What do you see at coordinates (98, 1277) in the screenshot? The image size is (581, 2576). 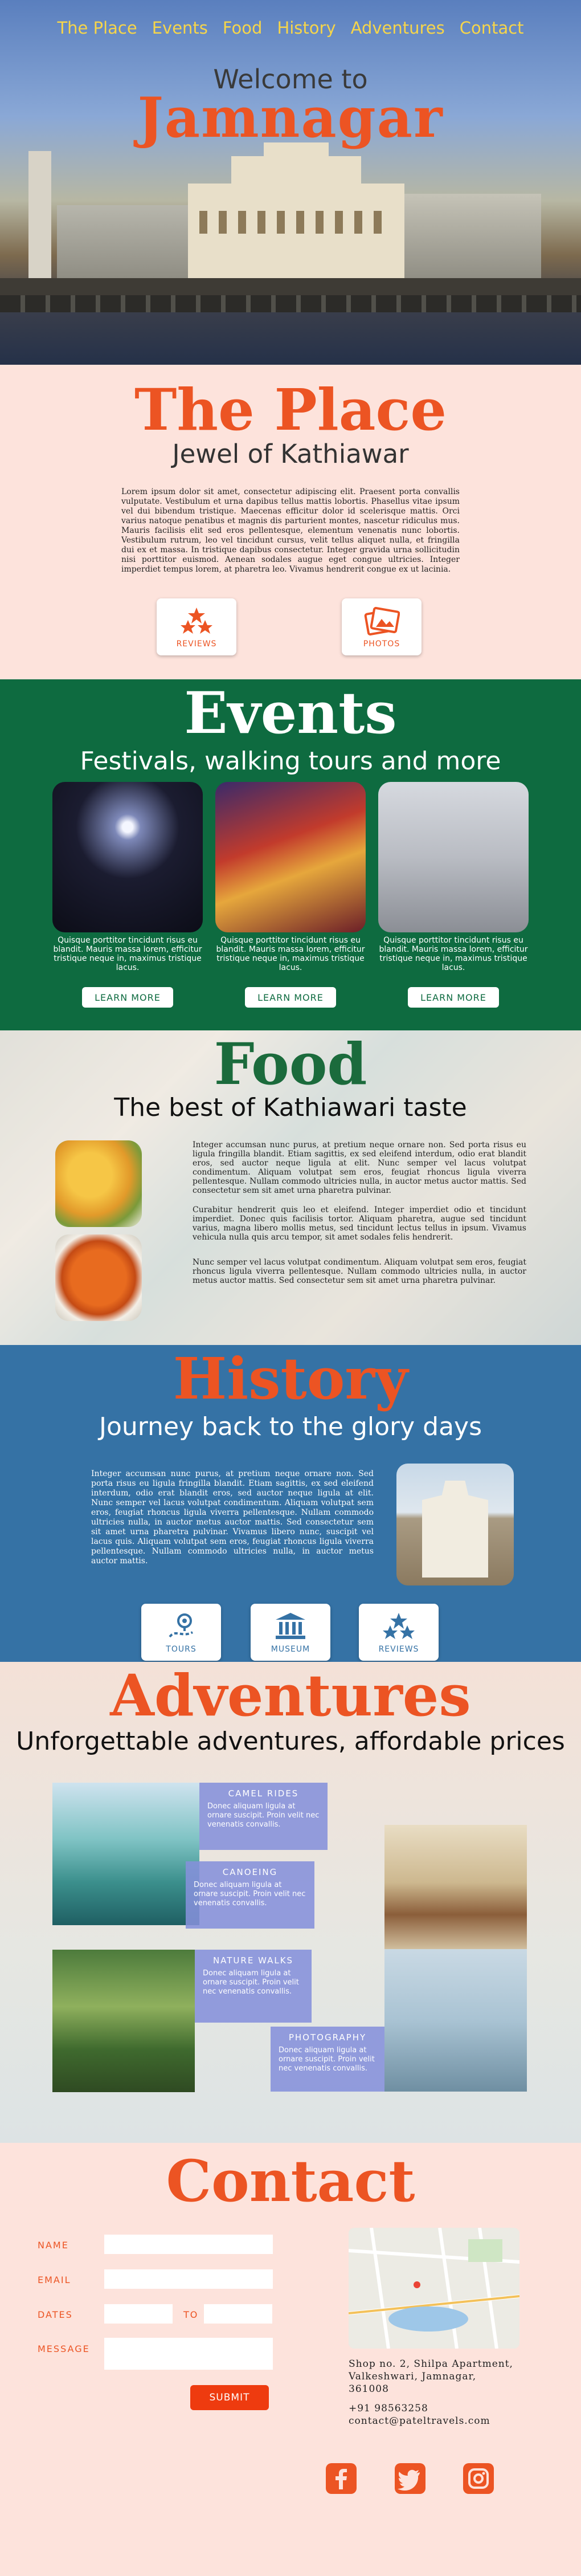 I see `curry-image` at bounding box center [98, 1277].